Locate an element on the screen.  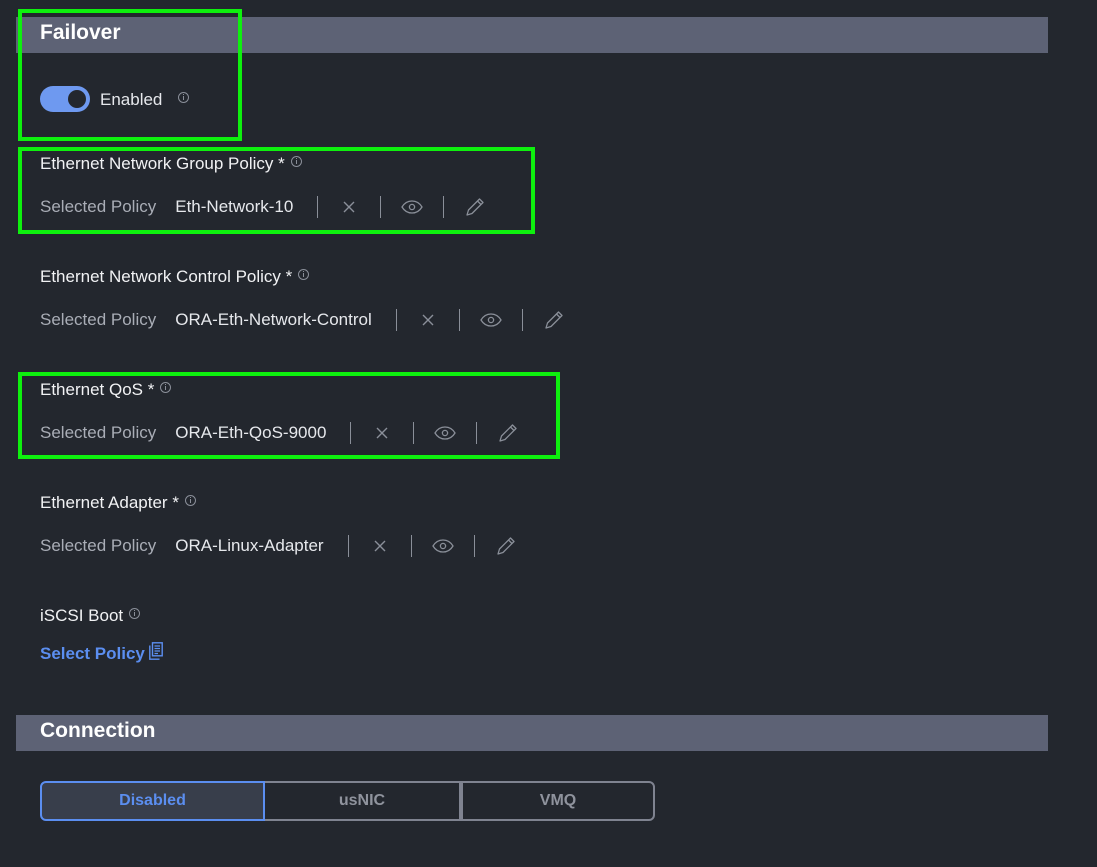
connection-section-header: Connection is located at coordinates (532, 733).